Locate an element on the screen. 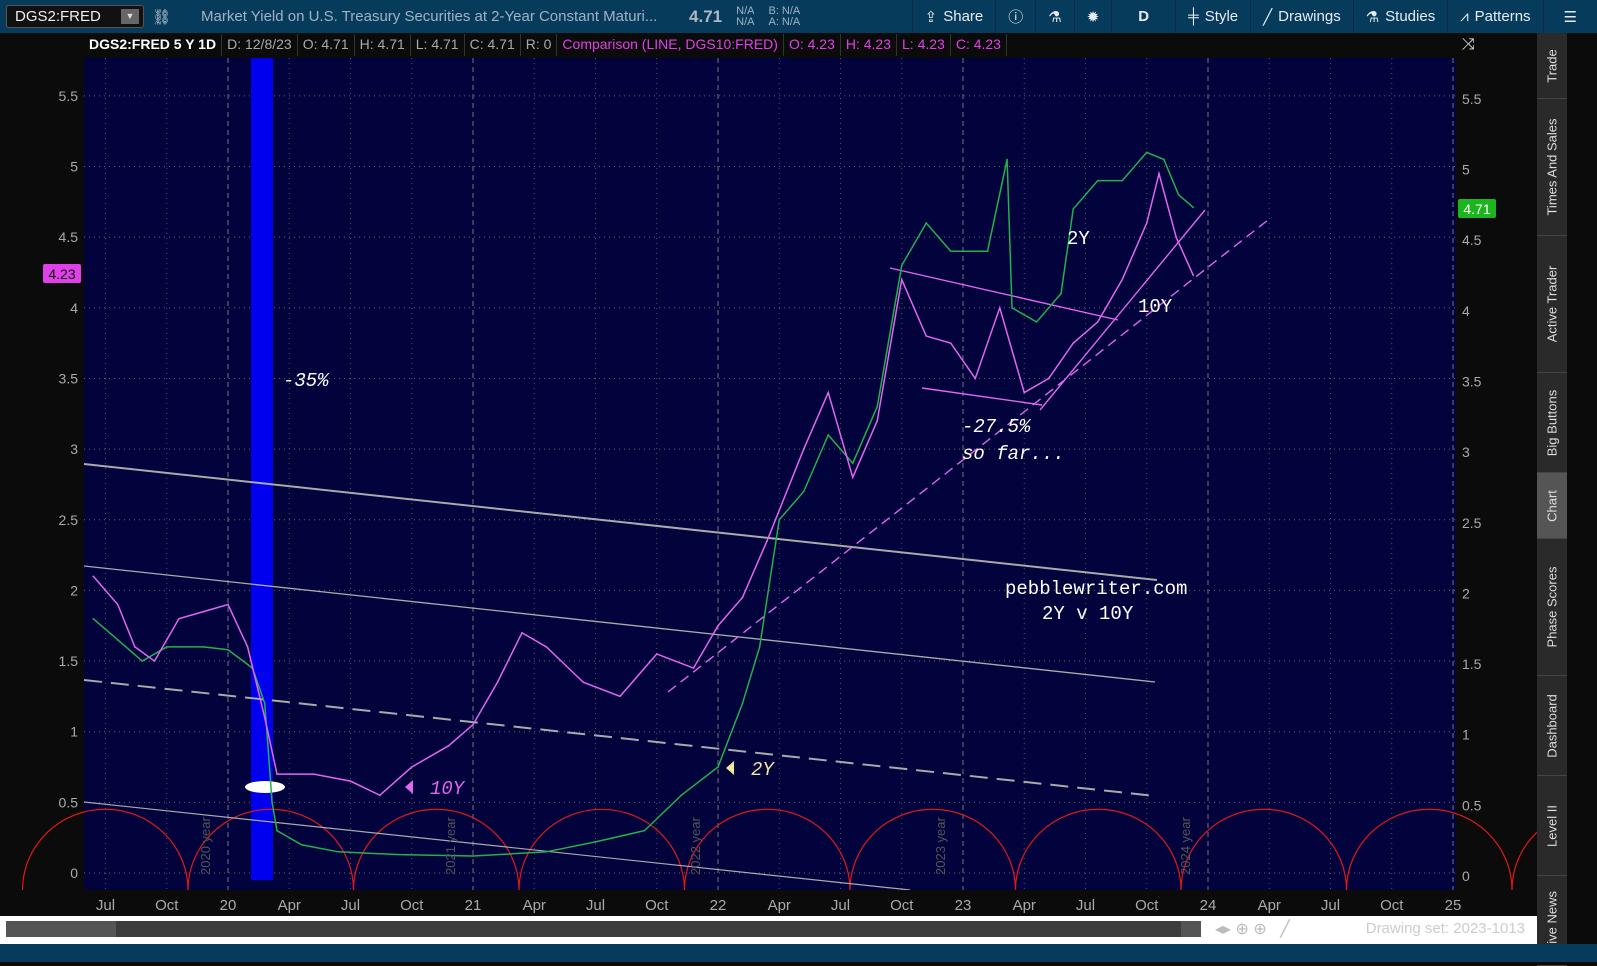 The height and width of the screenshot is (966, 1597). drawings-label: Drawings is located at coordinates (1309, 16).